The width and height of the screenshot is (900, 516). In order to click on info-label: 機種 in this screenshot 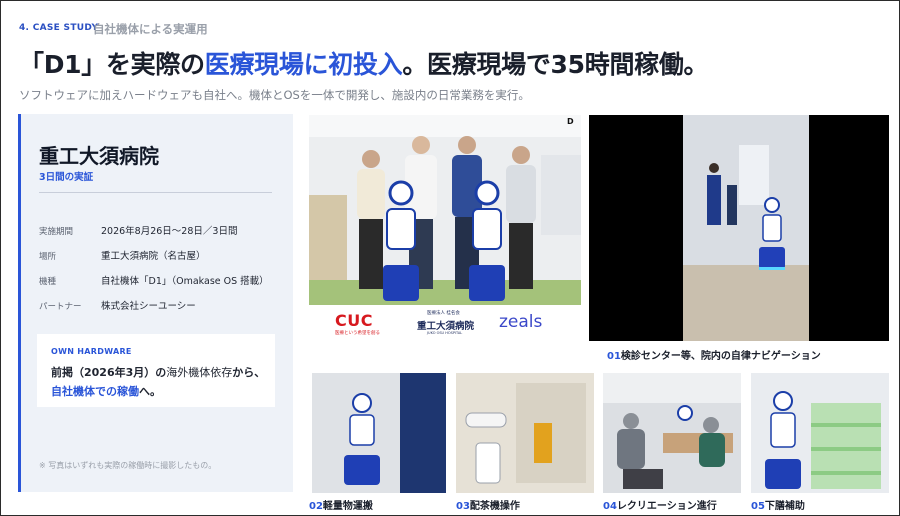, I will do `click(48, 282)`.